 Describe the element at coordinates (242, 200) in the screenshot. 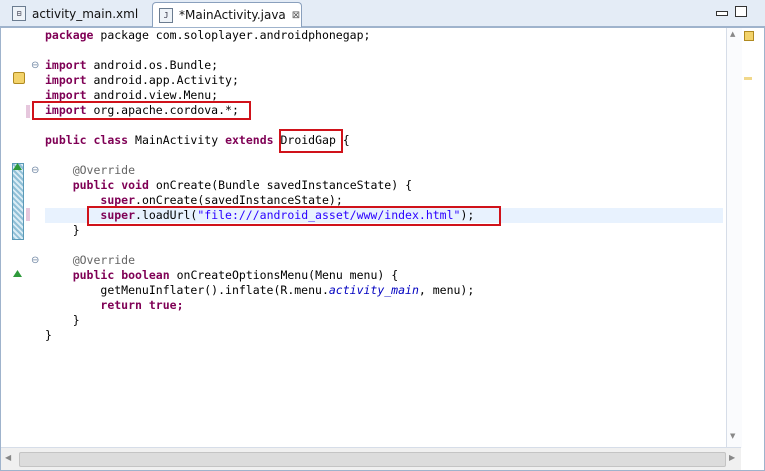

I see `method-call: onCreate(savedInstanceState);` at that location.